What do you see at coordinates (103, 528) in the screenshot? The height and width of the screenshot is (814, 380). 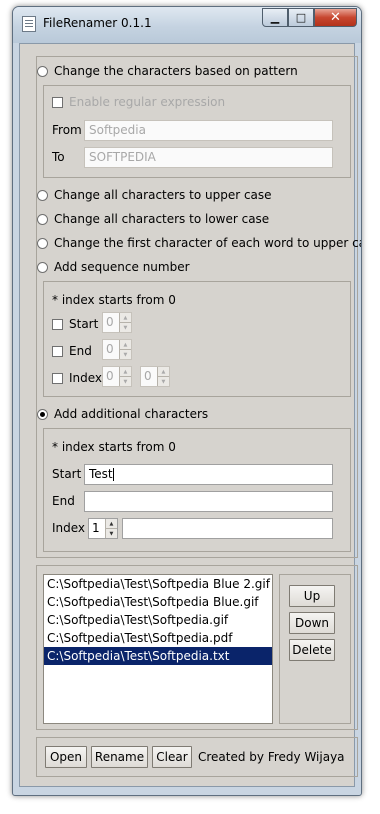 I see `additional-index-spinner: 1 ▲ ▼` at bounding box center [103, 528].